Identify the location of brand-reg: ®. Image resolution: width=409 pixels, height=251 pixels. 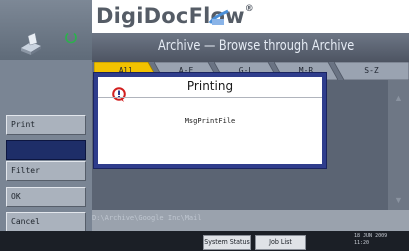
(249, 9).